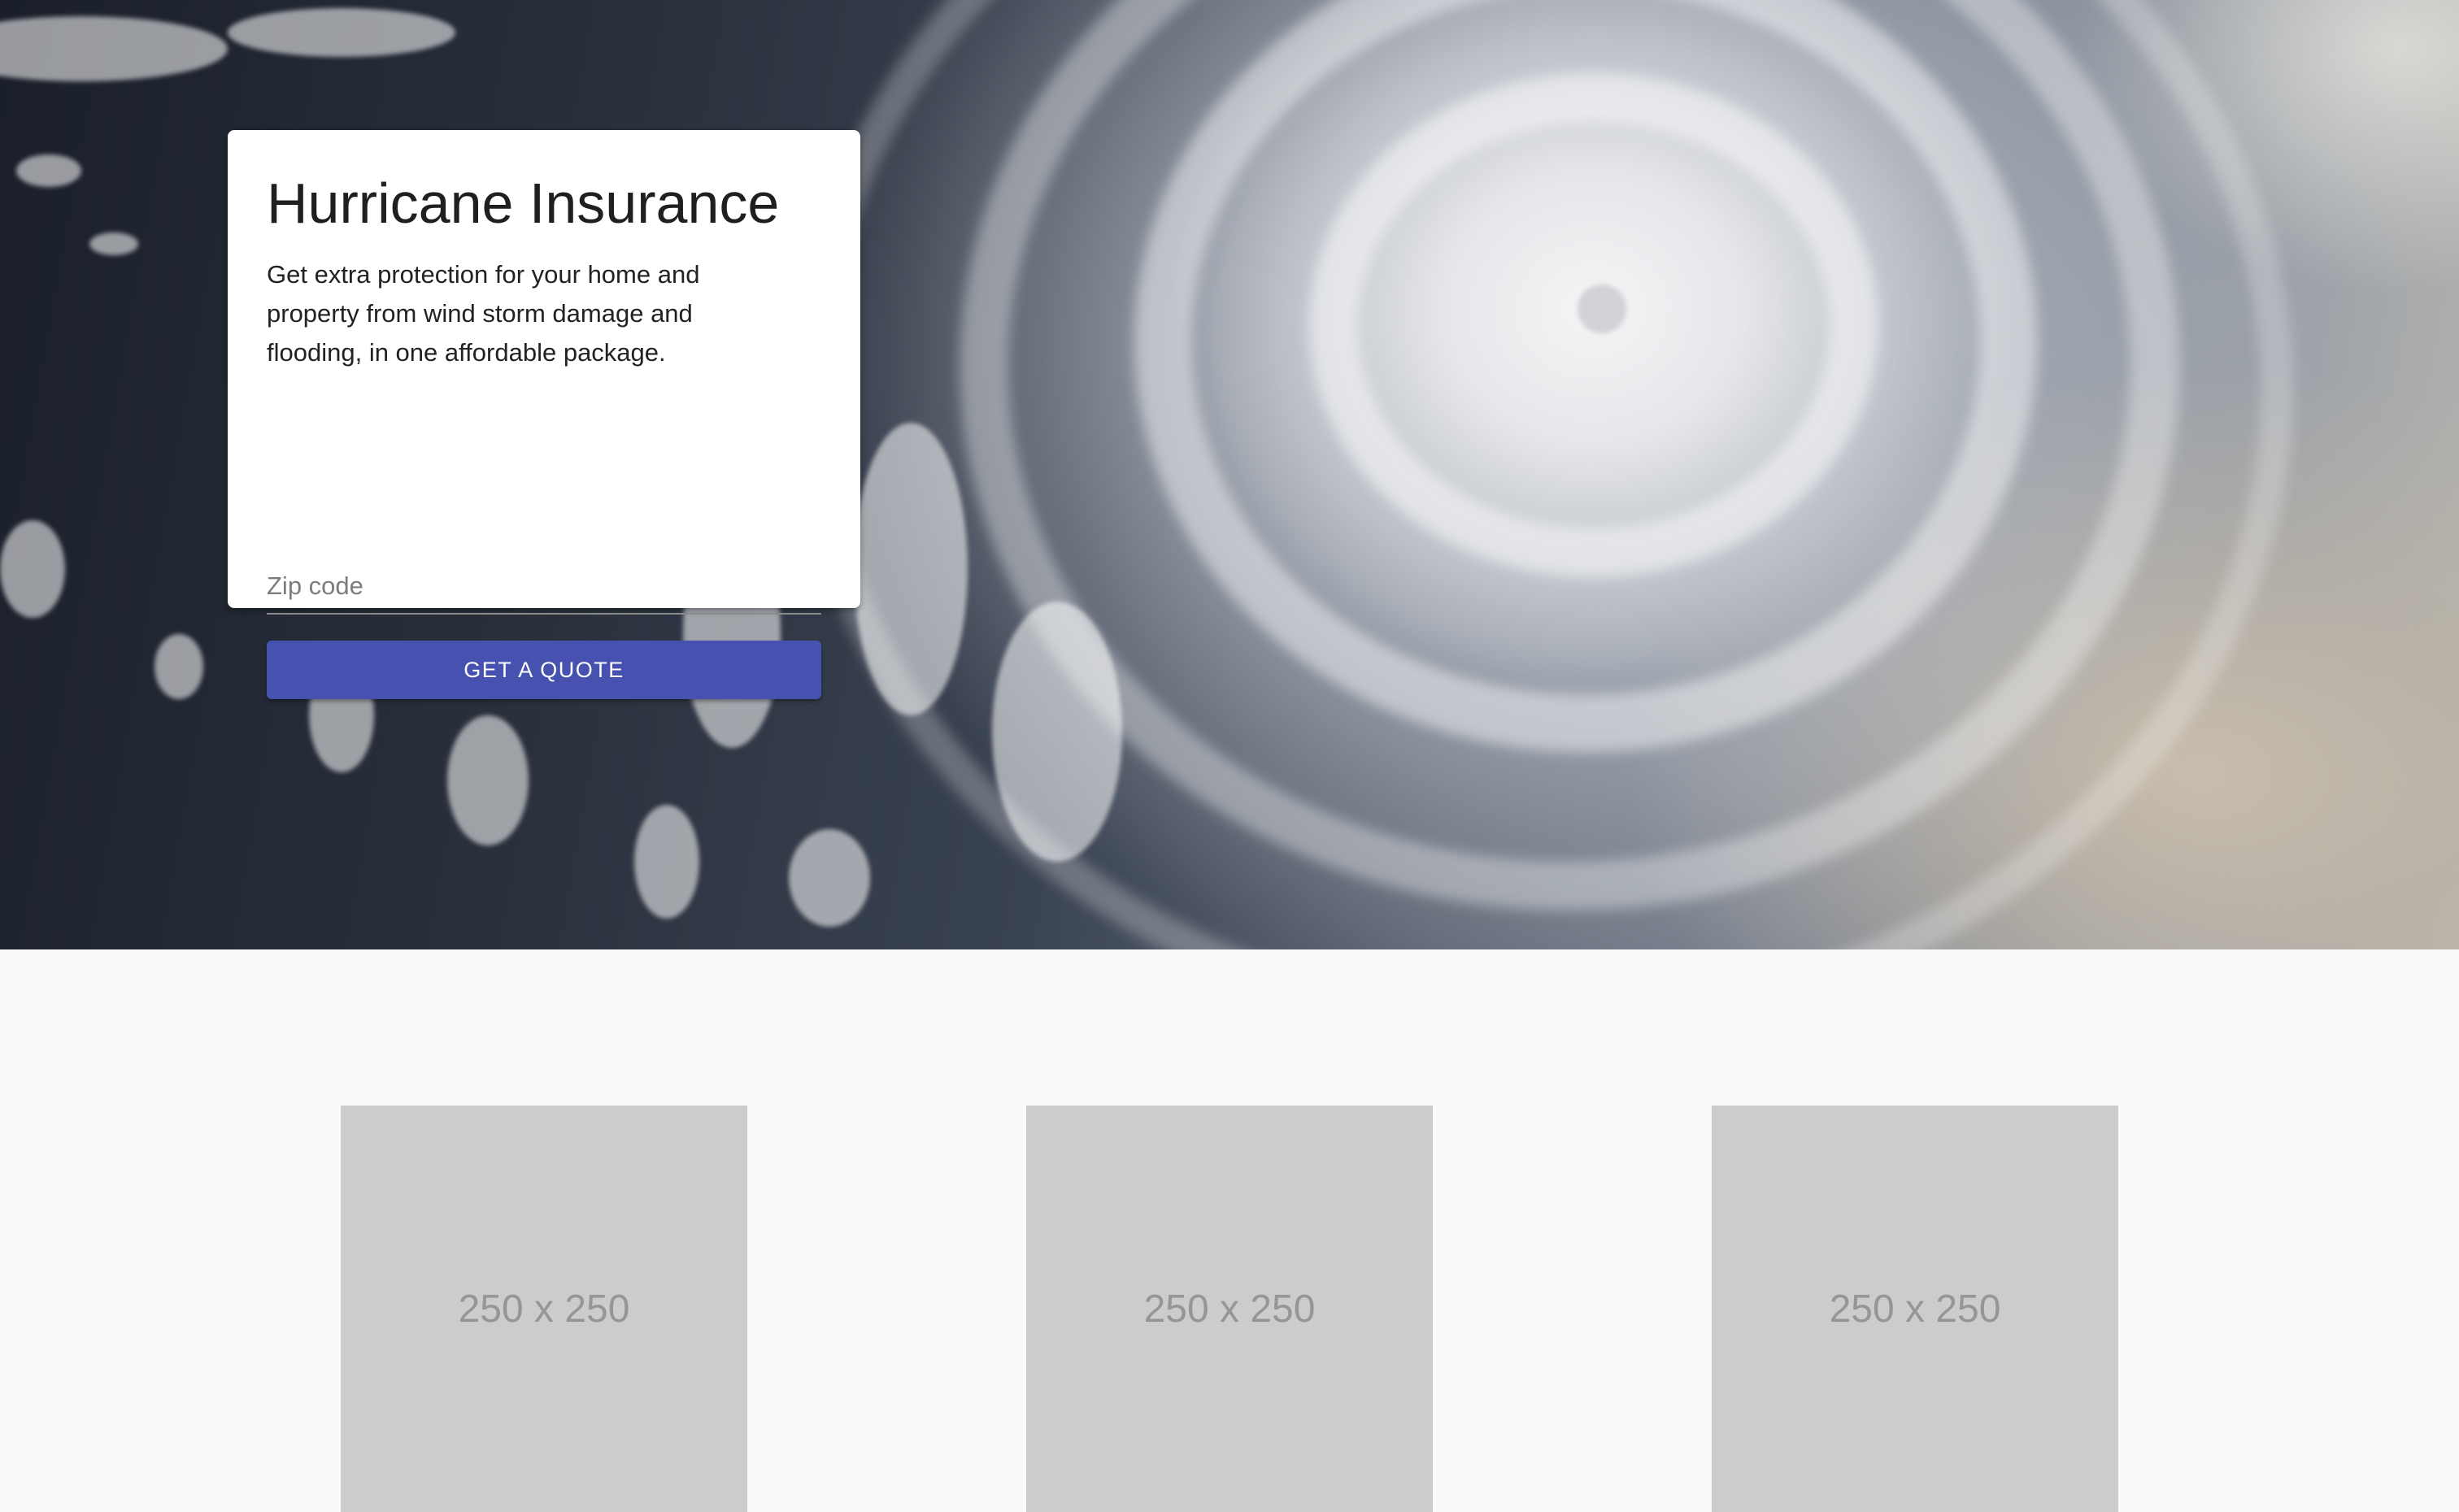 The height and width of the screenshot is (1512, 2459). What do you see at coordinates (524, 203) in the screenshot?
I see `page-title: Hurricane Insurance` at bounding box center [524, 203].